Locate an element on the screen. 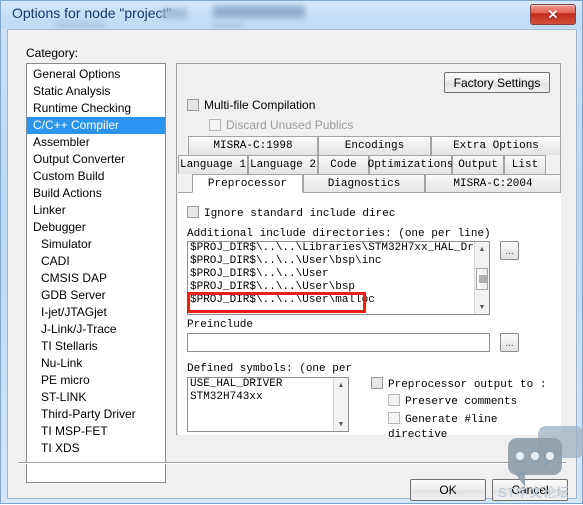 The image size is (583, 505). defined-symbols-scrollbar: ▲ ▼ is located at coordinates (340, 404).